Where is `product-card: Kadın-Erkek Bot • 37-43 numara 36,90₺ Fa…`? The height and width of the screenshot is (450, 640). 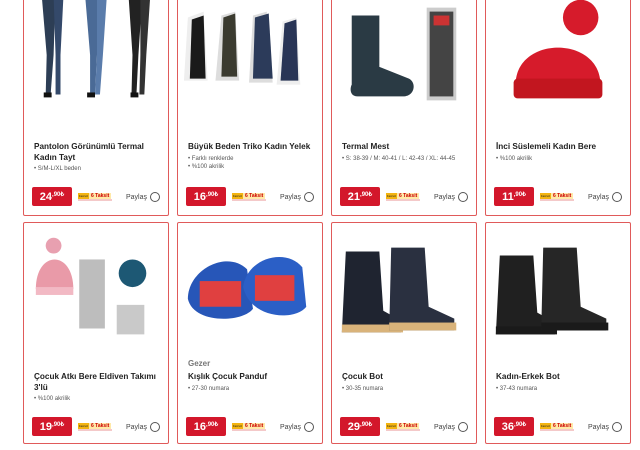
product-card: Kadın-Erkek Bot • 37-43 numara 36,90₺ Fa… is located at coordinates (558, 333).